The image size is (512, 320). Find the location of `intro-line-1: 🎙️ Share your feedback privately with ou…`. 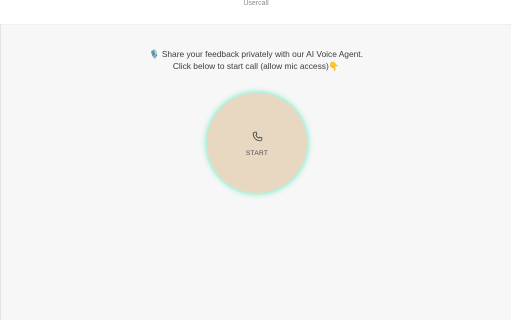

intro-line-1: 🎙️ Share your feedback privately with ou… is located at coordinates (256, 54).